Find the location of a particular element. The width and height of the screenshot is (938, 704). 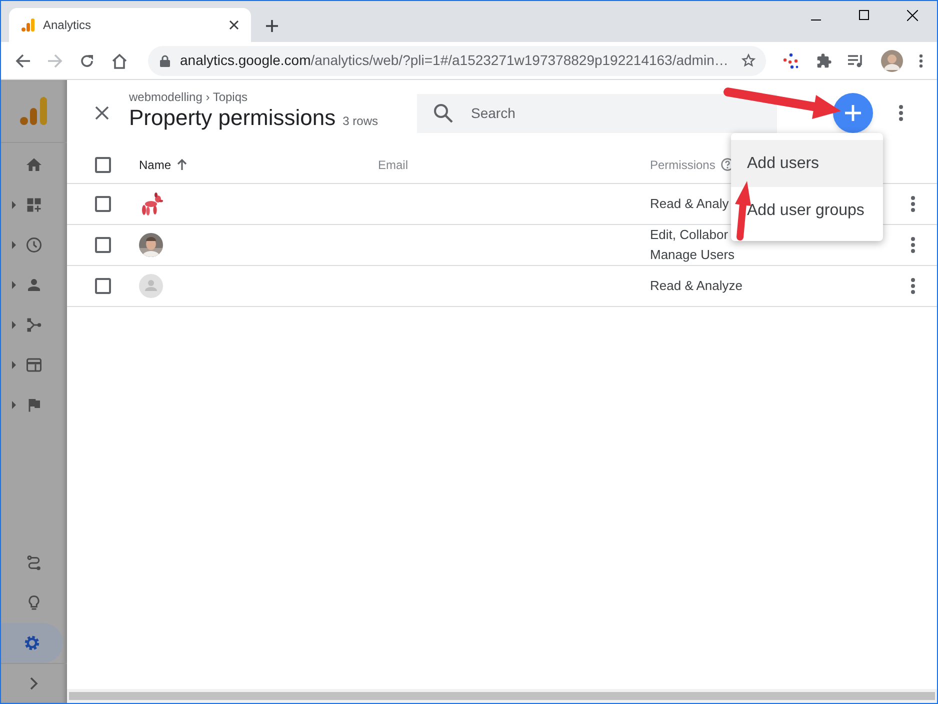

card-icon is located at coordinates (34, 365).